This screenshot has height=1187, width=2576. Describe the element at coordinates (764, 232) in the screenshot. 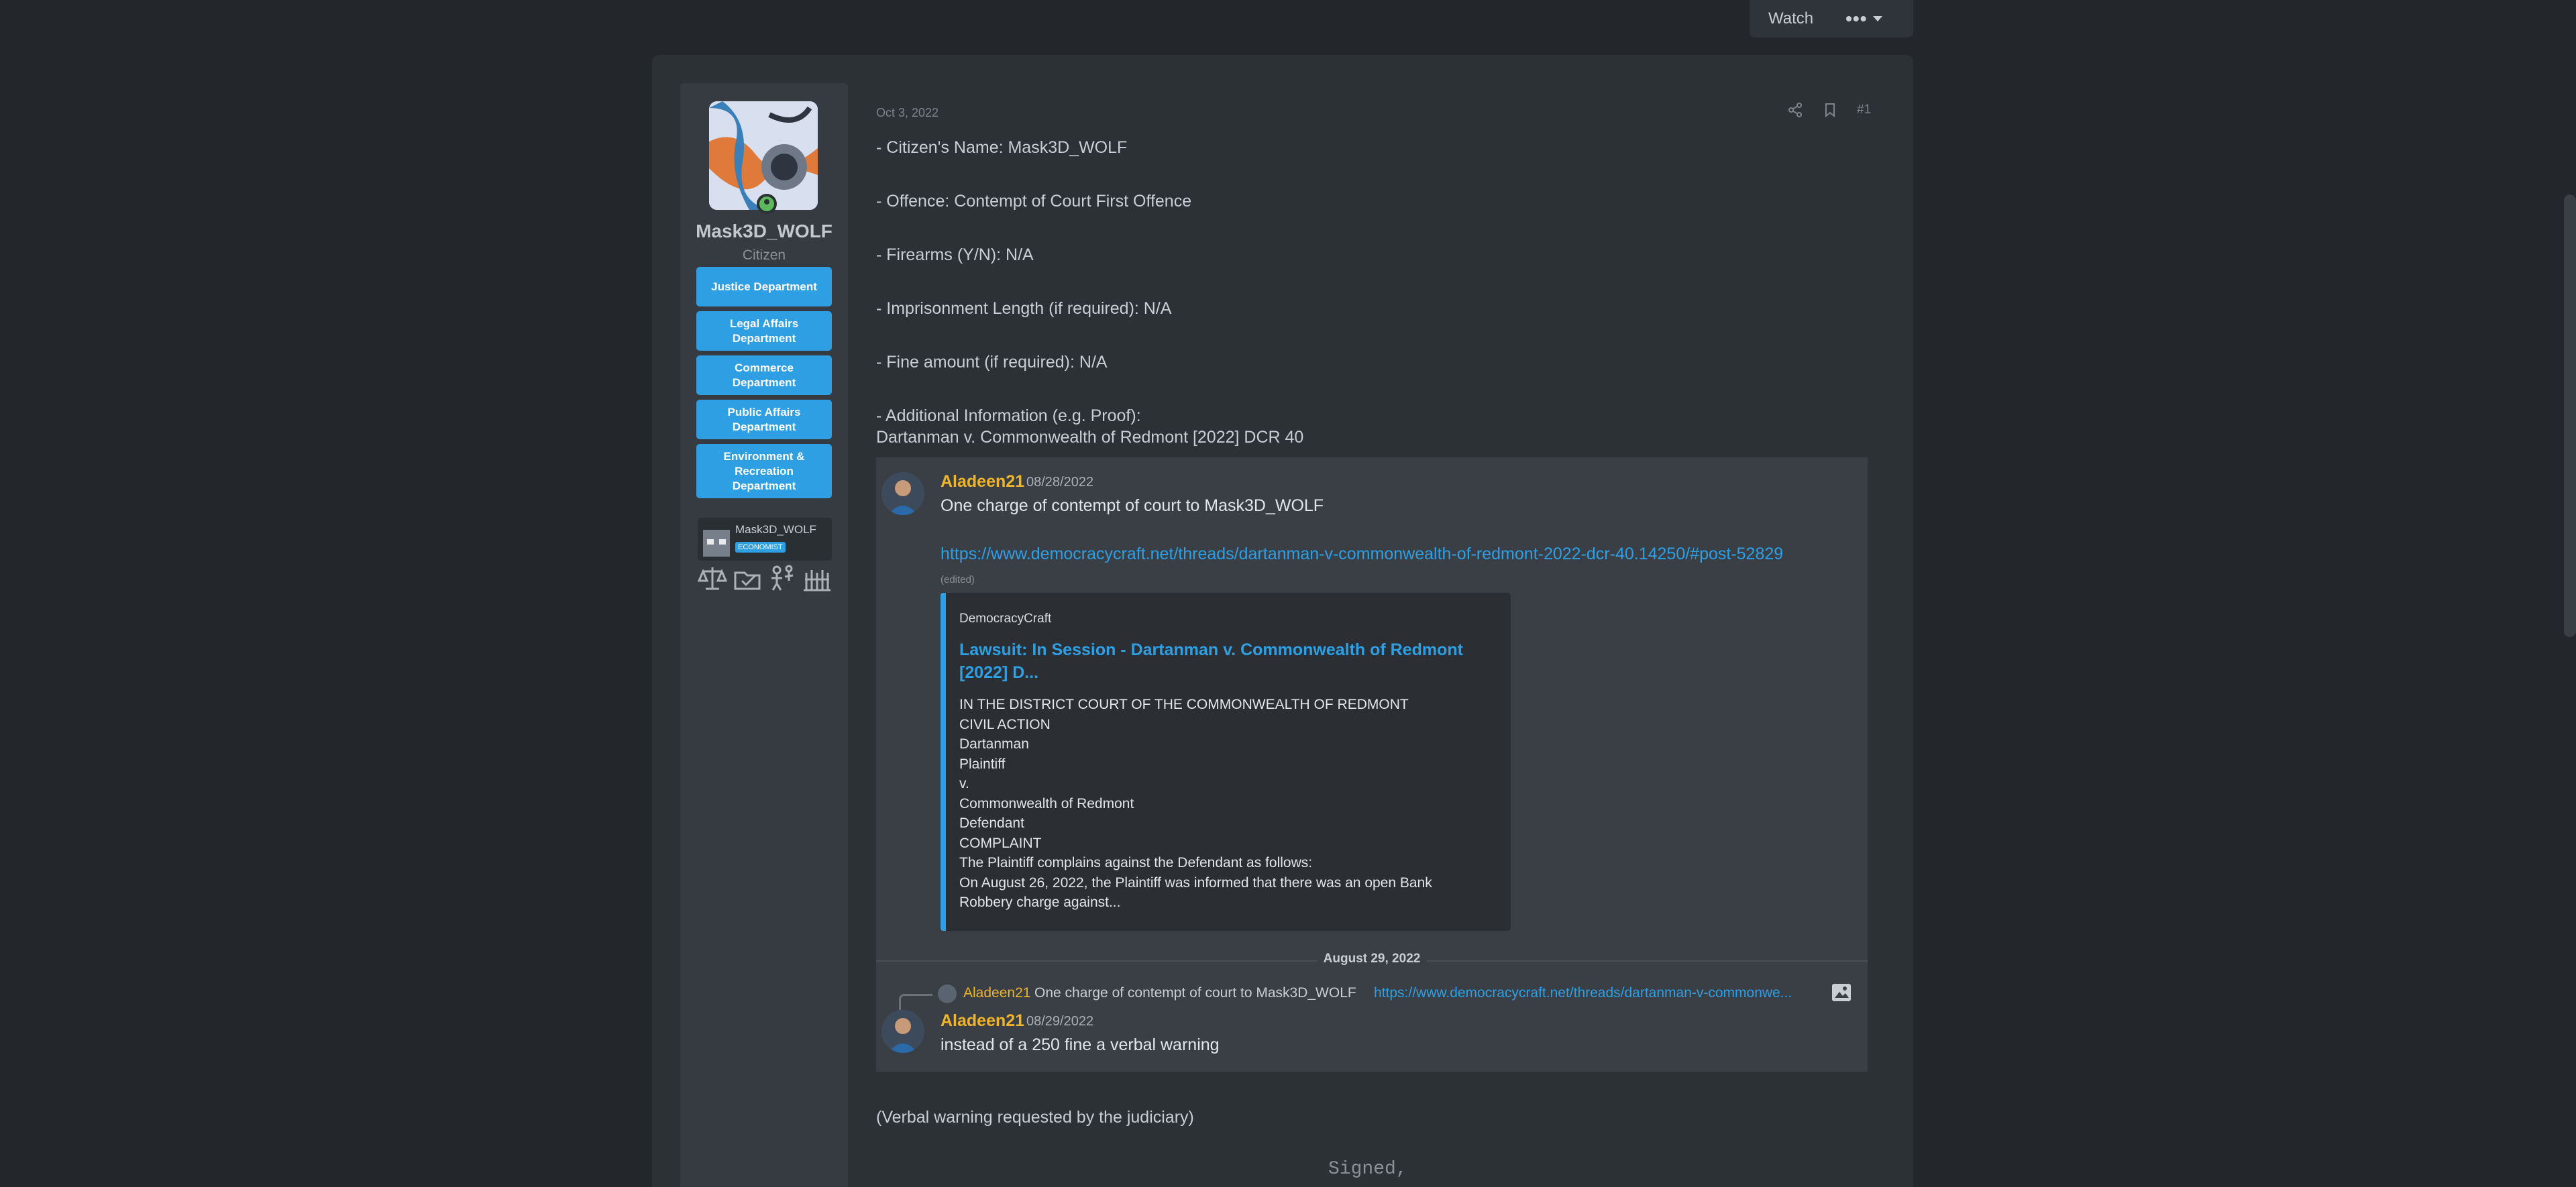

I see `username: Mask3D_WOLF` at that location.